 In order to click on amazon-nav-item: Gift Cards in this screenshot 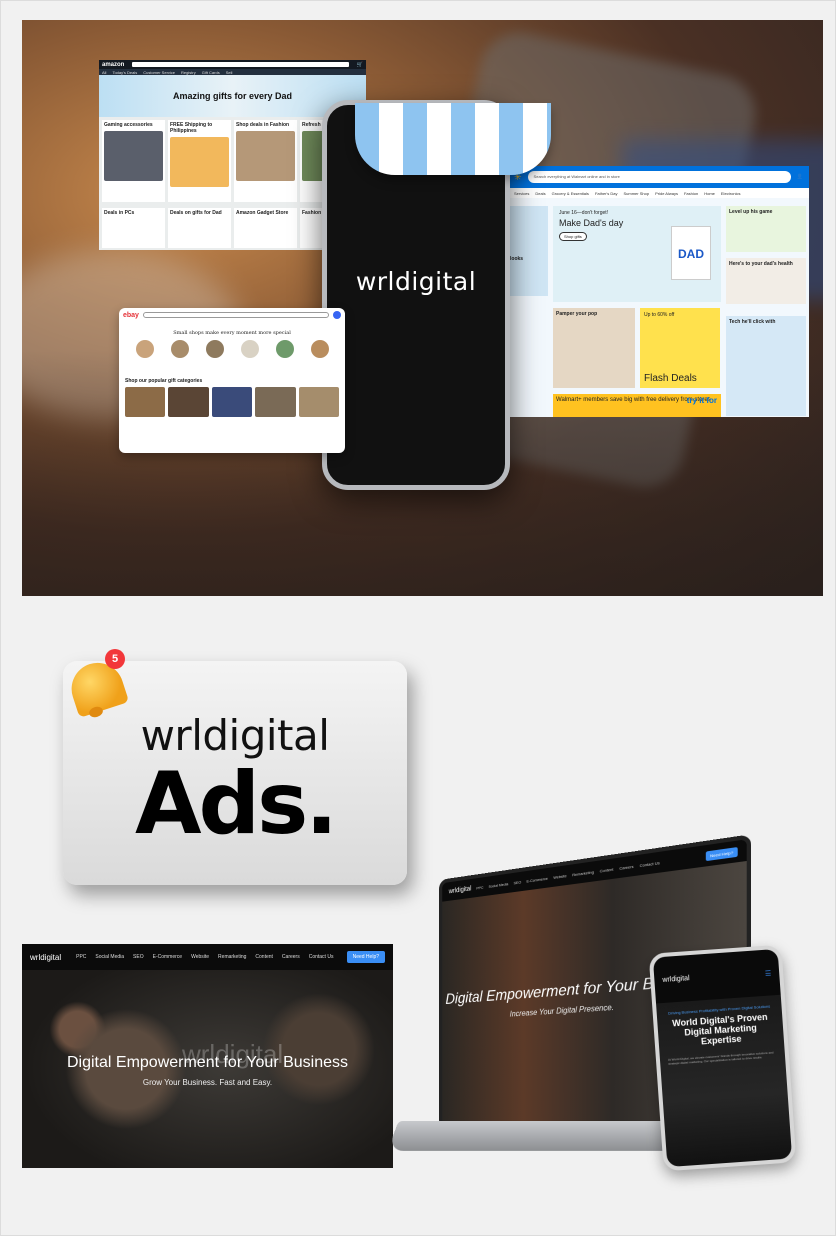, I will do `click(210, 72)`.